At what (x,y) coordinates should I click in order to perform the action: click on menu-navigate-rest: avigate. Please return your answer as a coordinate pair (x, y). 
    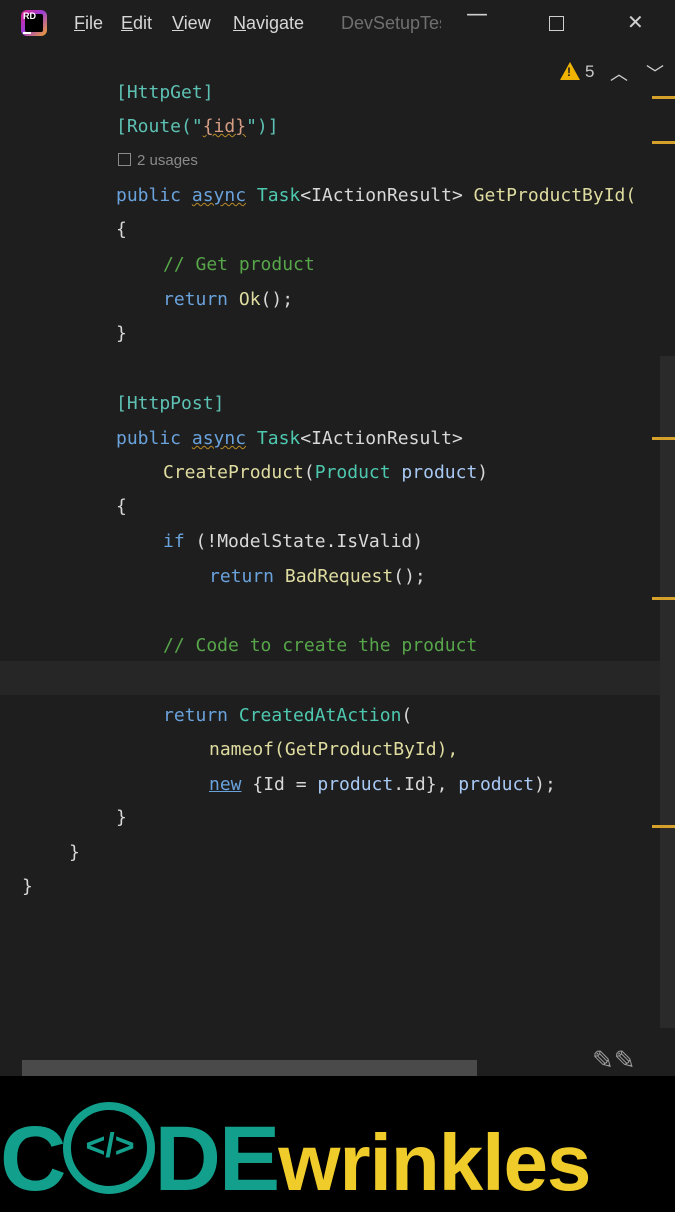
    Looking at the image, I should click on (275, 23).